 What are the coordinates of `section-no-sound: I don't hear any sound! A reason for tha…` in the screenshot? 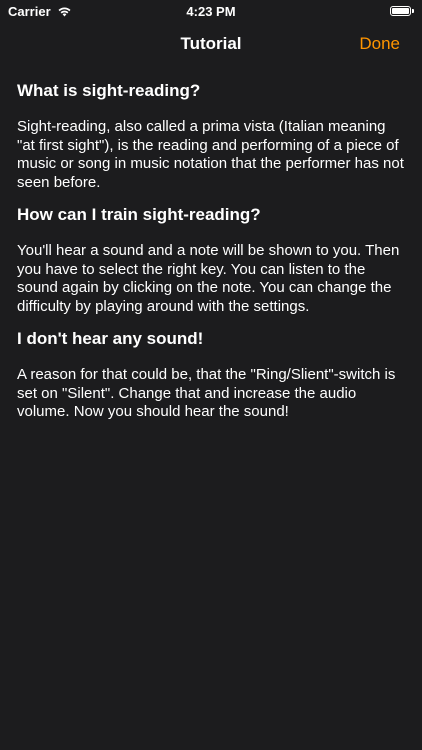 It's located at (211, 375).